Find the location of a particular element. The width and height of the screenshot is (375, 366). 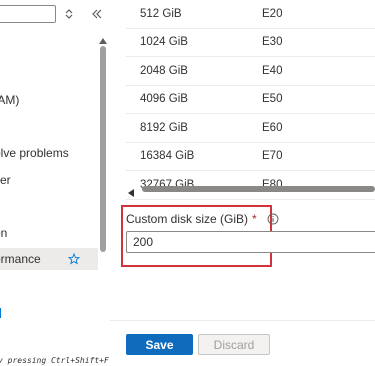

save-button: Save is located at coordinates (159, 344).